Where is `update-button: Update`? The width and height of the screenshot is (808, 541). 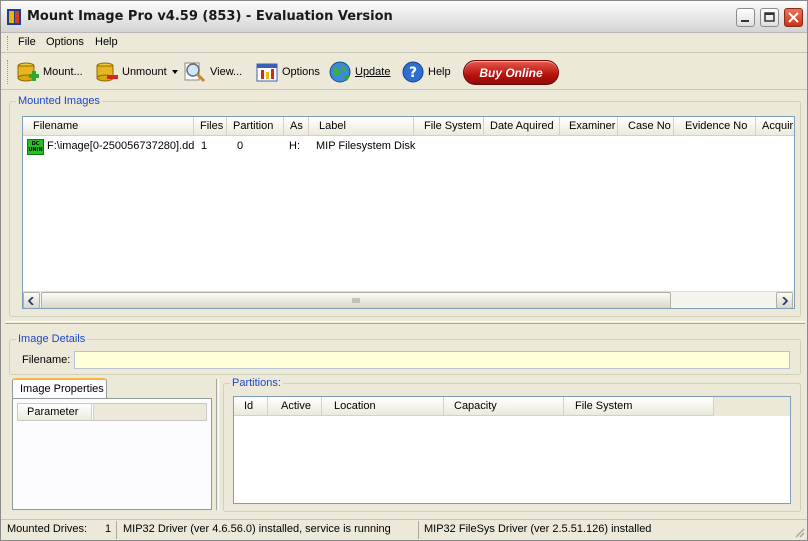 update-button: Update is located at coordinates (359, 72).